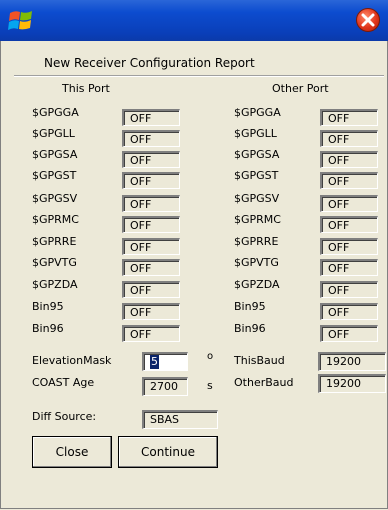 This screenshot has width=388, height=510. What do you see at coordinates (72, 360) in the screenshot?
I see `elevation-mask-label: ElevationMask` at bounding box center [72, 360].